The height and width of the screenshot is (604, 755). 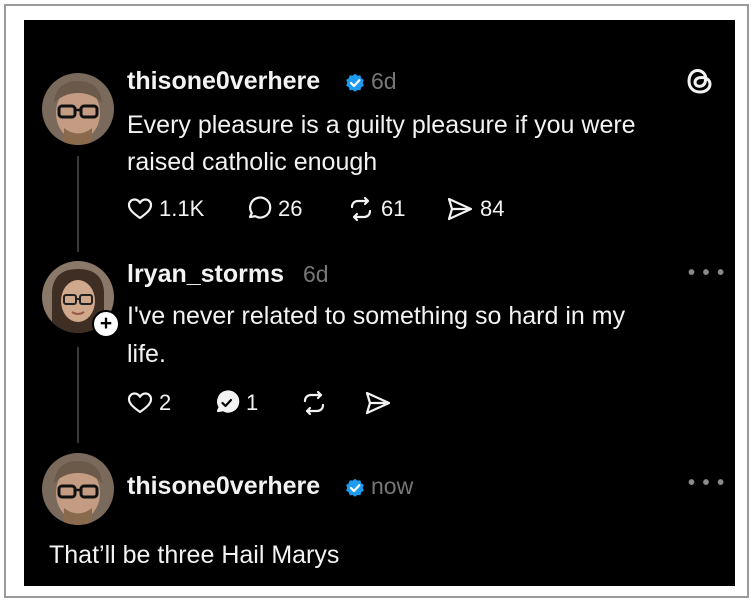 What do you see at coordinates (376, 209) in the screenshot?
I see `repost-button: 61` at bounding box center [376, 209].